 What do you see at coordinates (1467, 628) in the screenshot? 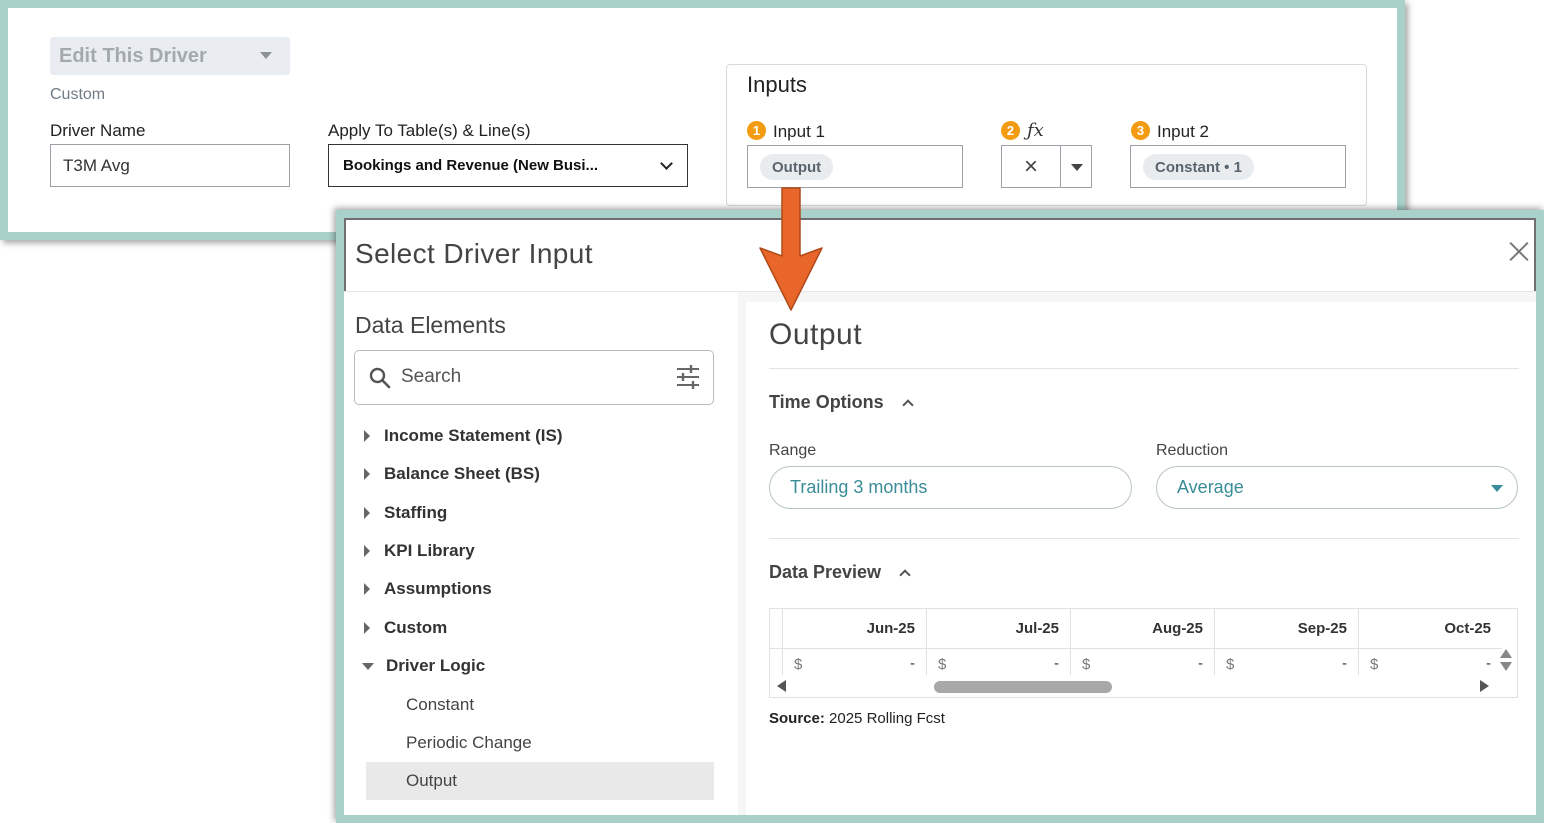
I see `grid-header-cell: Oct-25` at bounding box center [1467, 628].